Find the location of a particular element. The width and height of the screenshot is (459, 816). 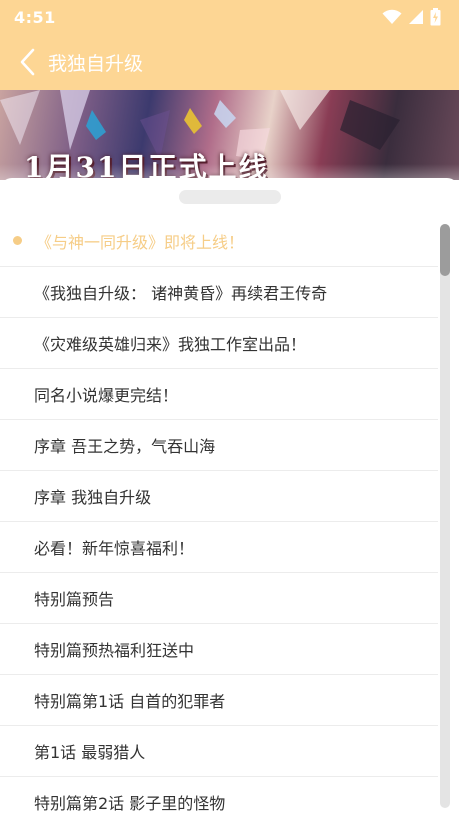

chapter-label: 特别篇第2话 影子里的怪物 is located at coordinates (130, 803).